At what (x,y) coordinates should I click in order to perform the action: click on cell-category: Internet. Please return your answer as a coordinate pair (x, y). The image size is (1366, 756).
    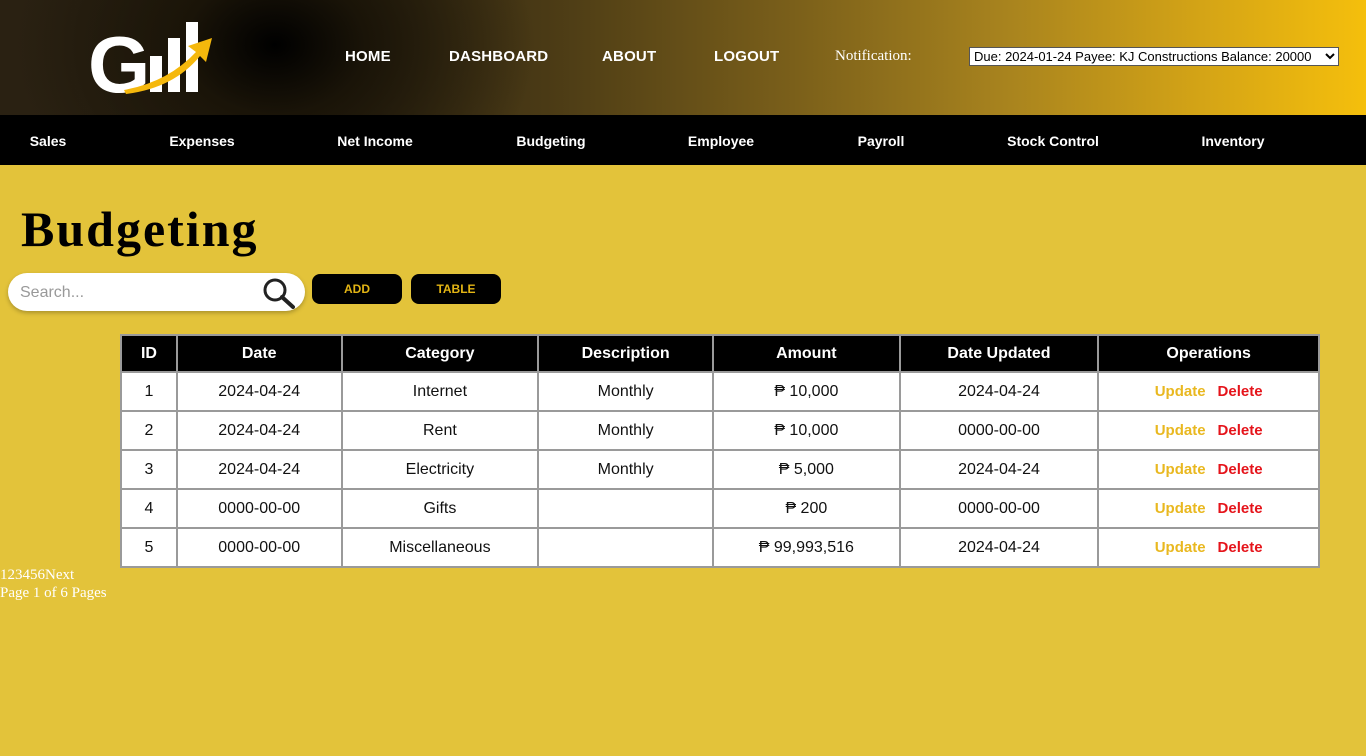
    Looking at the image, I should click on (440, 391).